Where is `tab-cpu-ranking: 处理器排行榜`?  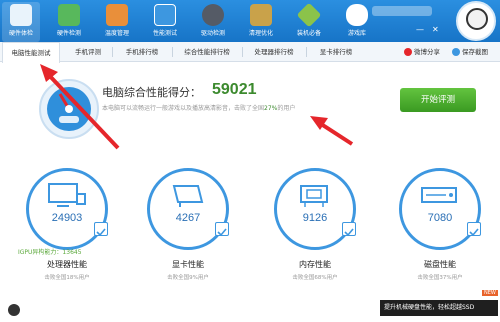
tab-cpu-ranking: 处理器排行榜 is located at coordinates (274, 52).